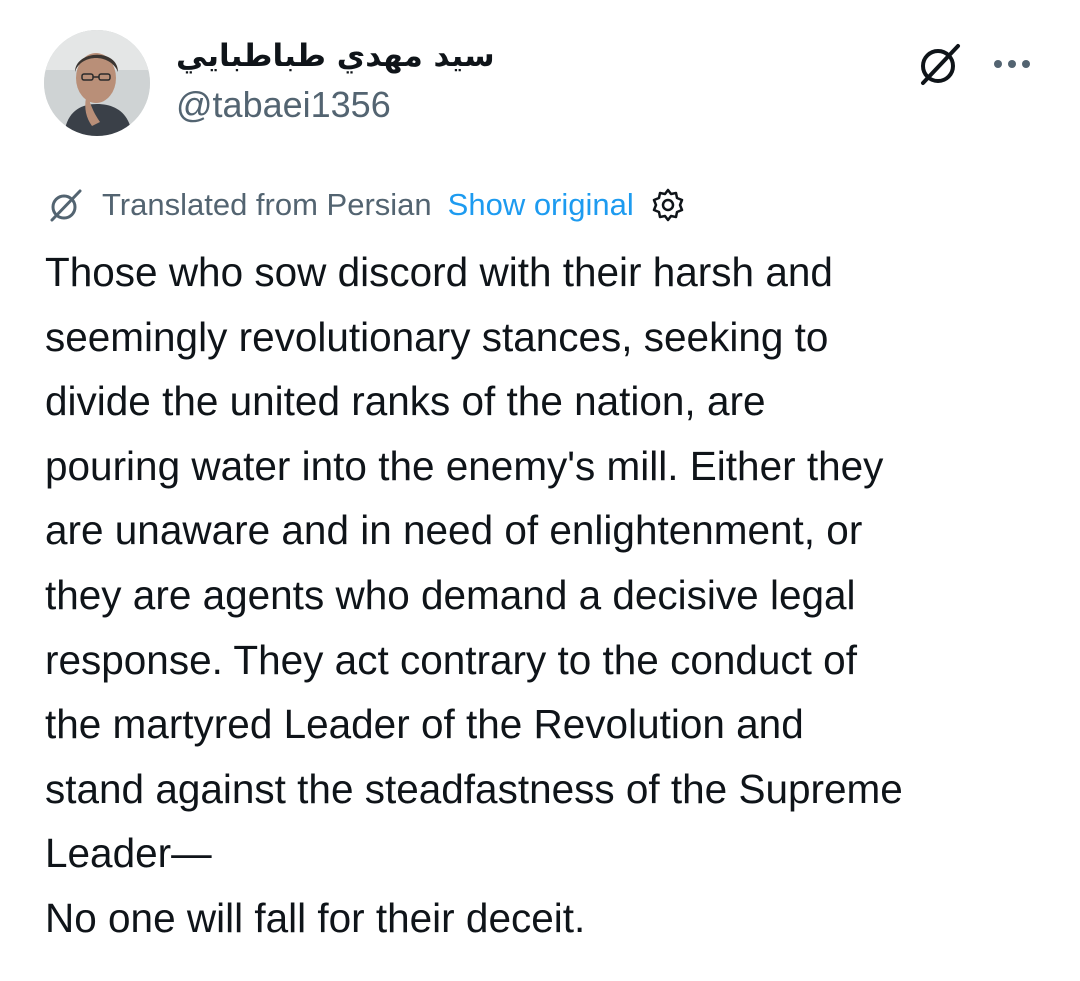 Image resolution: width=1080 pixels, height=981 pixels. I want to click on translation-notice: Translated from Persian Show original, so click(367, 205).